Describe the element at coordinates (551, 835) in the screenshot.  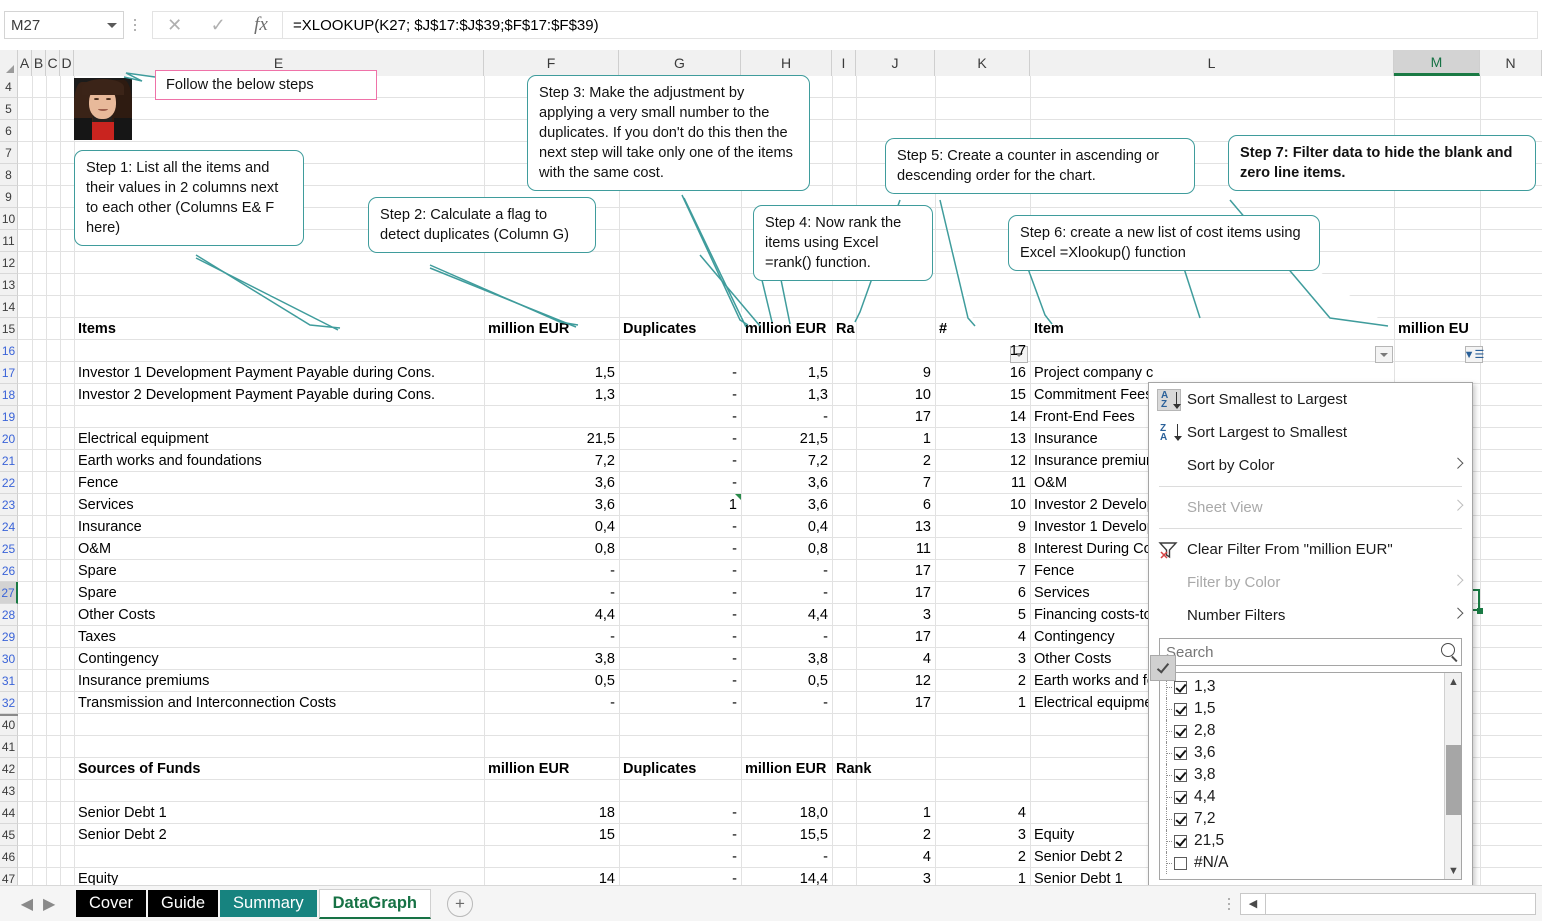
I see `cell-funds-meur1-45: 15` at that location.